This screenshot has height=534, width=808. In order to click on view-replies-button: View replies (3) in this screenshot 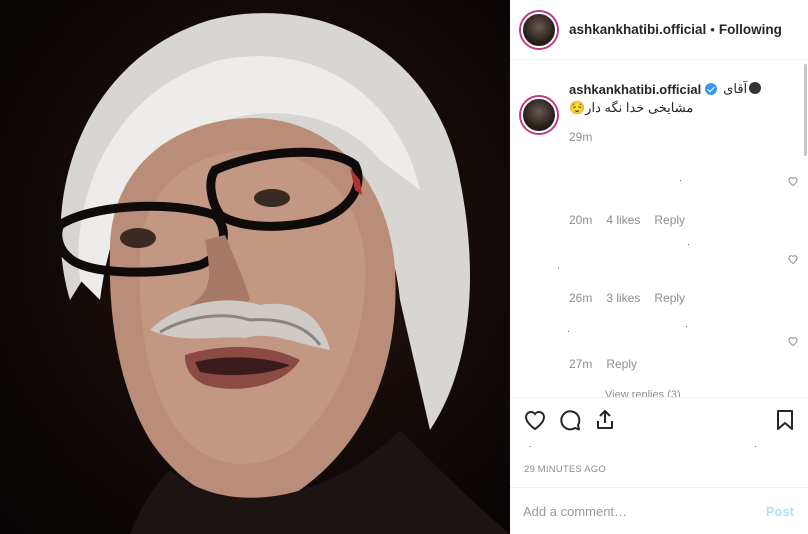, I will do `click(643, 393)`.